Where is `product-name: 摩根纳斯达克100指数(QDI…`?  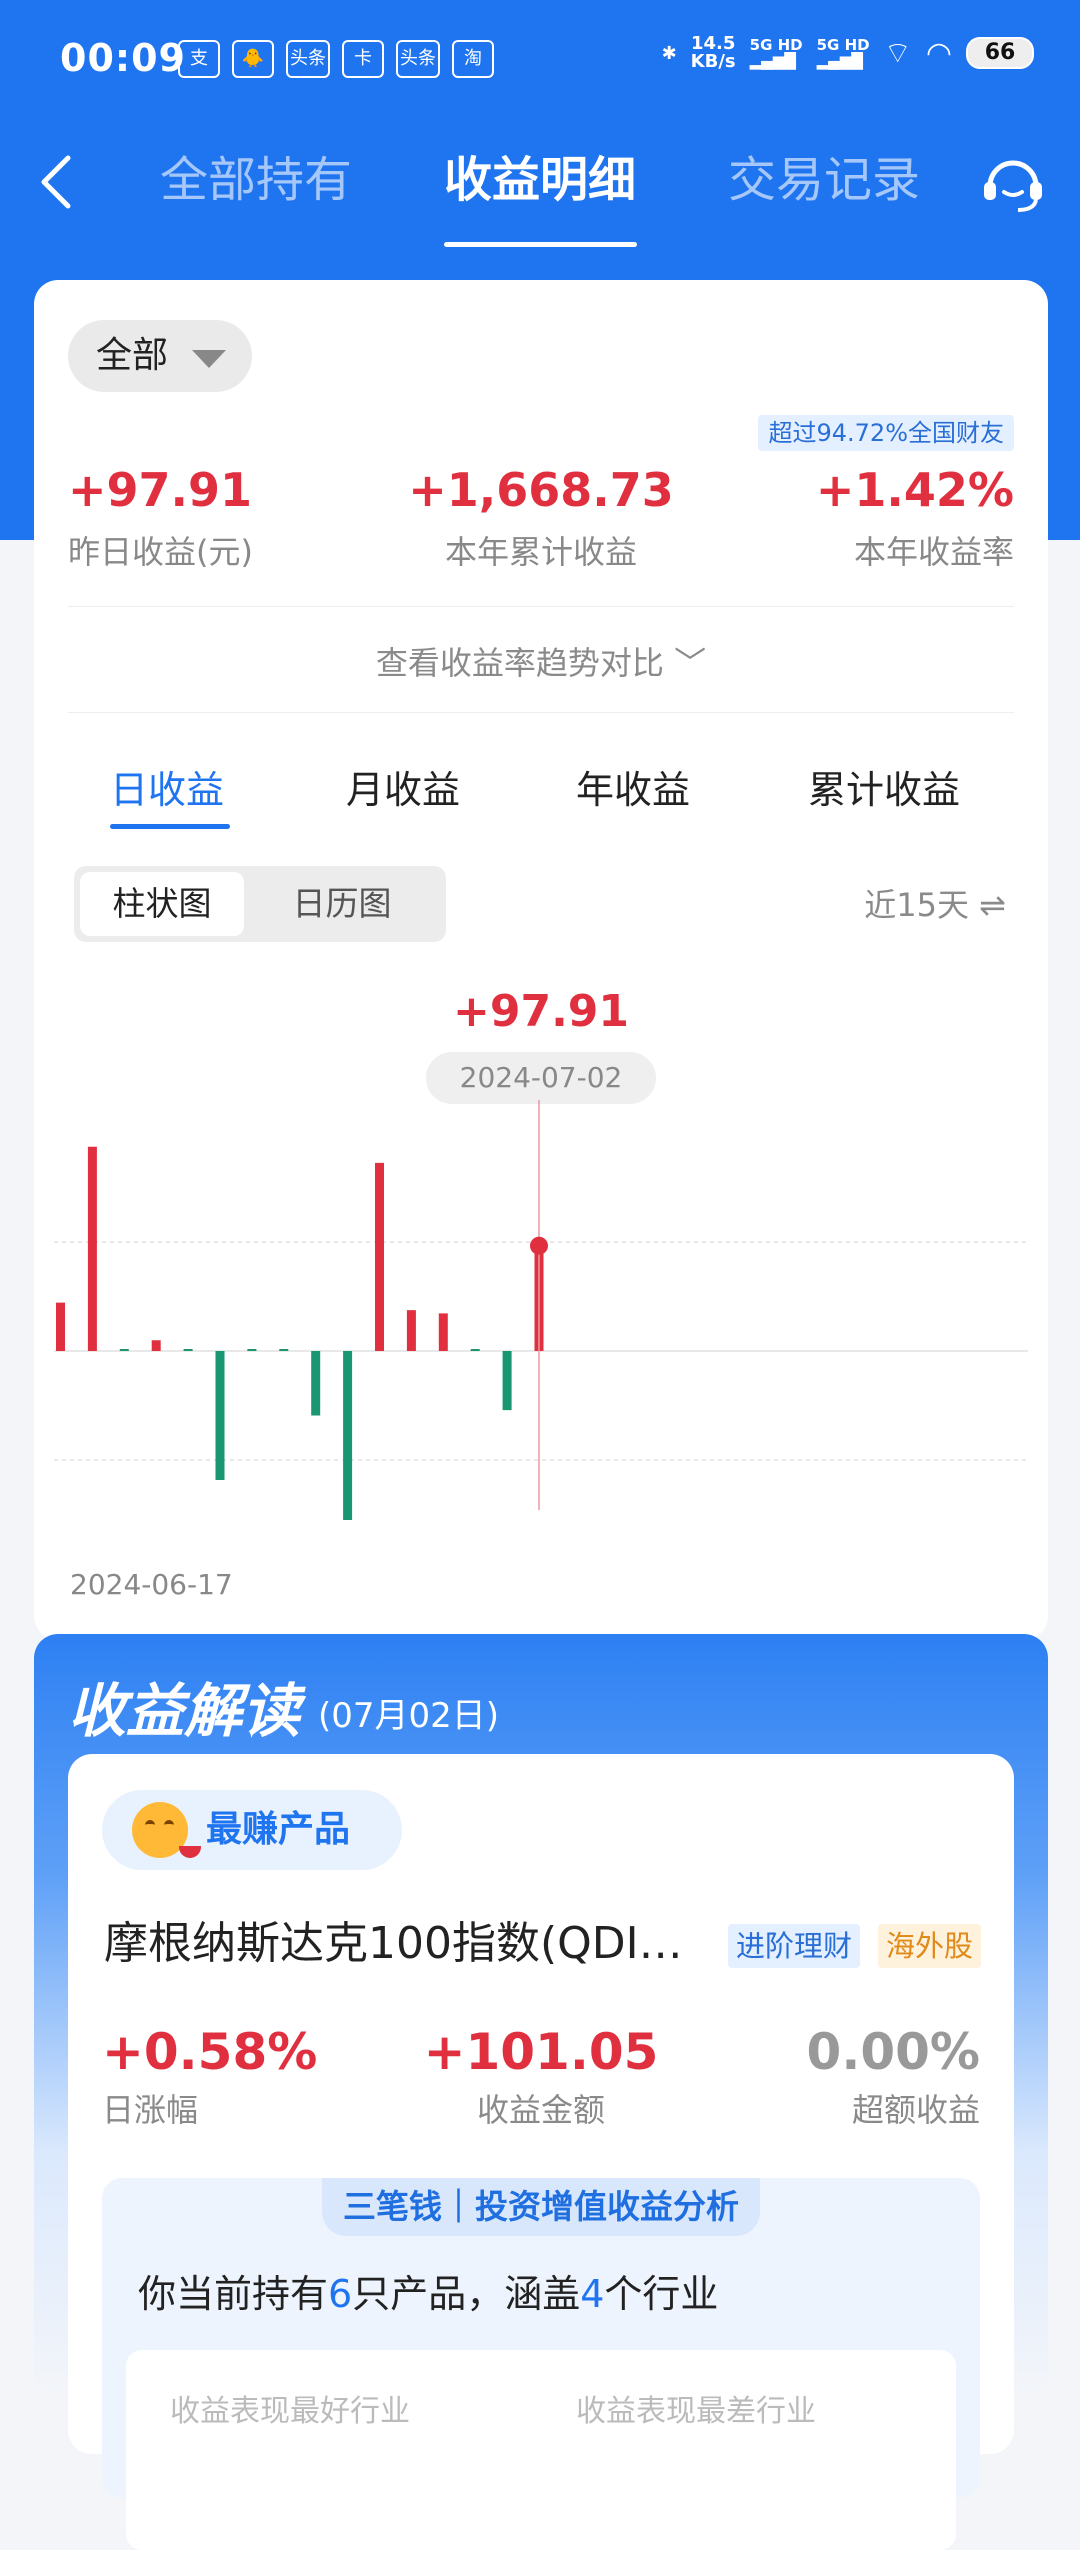 product-name: 摩根纳斯达克100指数(QDI… is located at coordinates (394, 1944).